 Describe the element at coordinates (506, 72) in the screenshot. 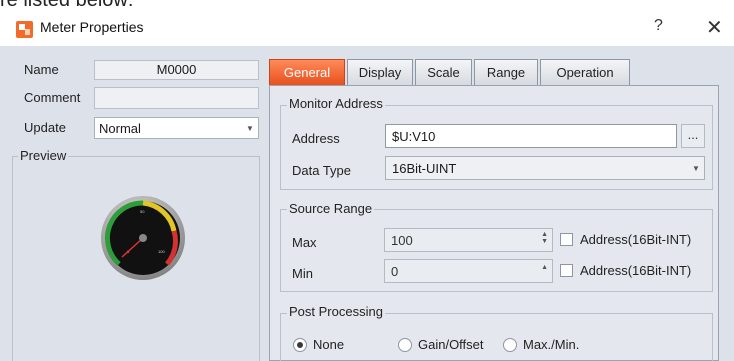

I see `tab-range: Range` at that location.